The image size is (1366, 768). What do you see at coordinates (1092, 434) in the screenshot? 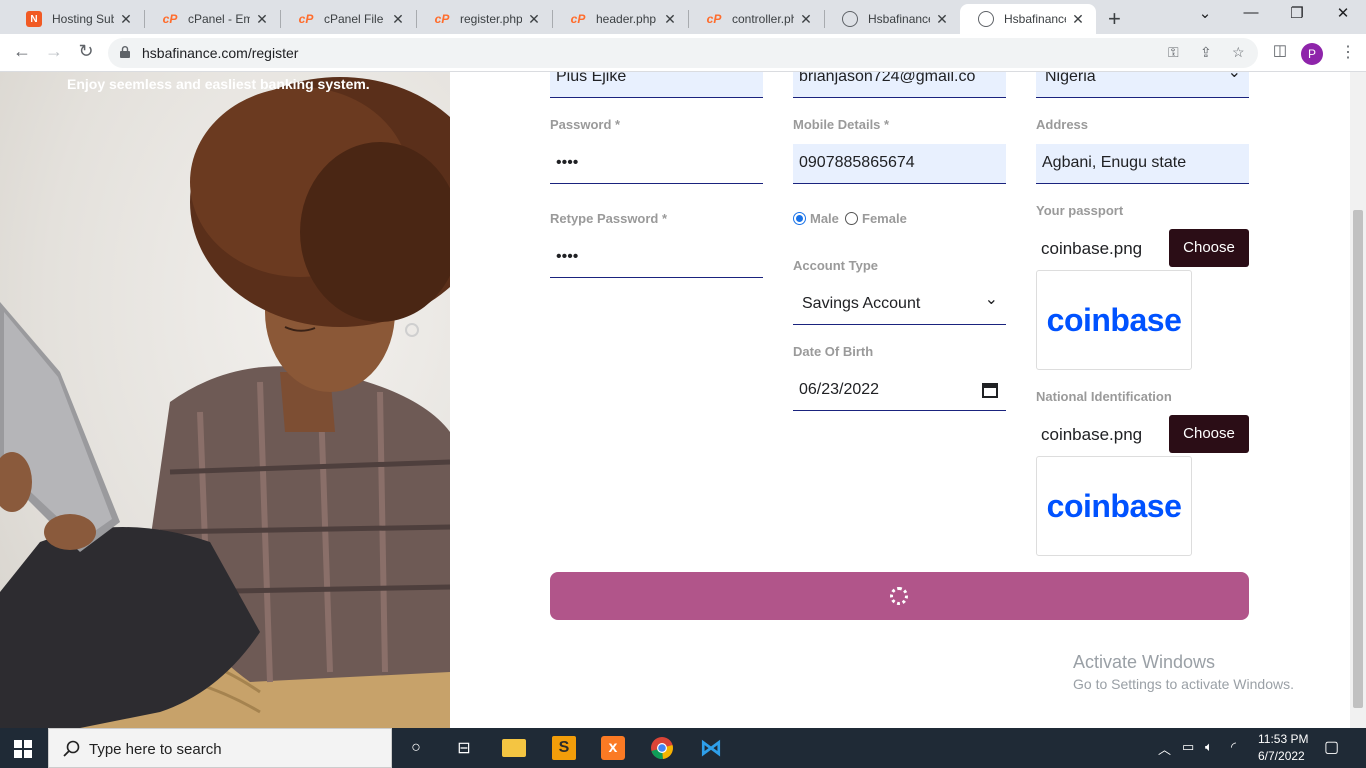
I see `national-id-file-name: coinbase.png` at bounding box center [1092, 434].